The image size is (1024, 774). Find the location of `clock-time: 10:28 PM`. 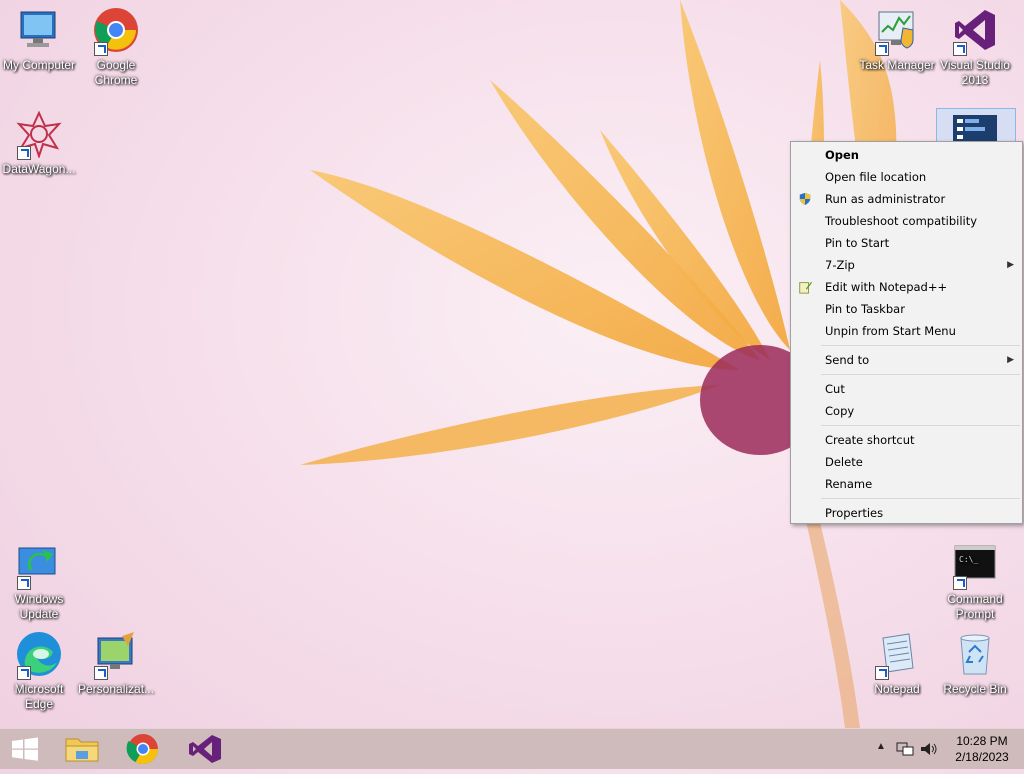

clock-time: 10:28 PM is located at coordinates (982, 741).